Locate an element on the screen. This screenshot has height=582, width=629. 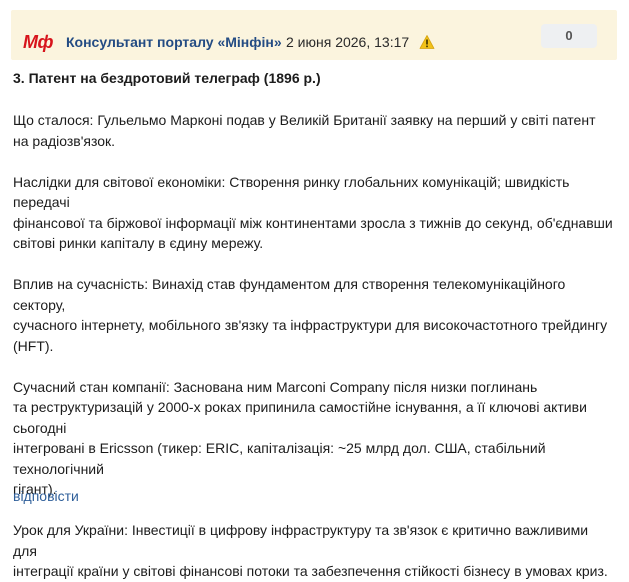
author-name: Консультант порталу «Мінфін» is located at coordinates (174, 42).